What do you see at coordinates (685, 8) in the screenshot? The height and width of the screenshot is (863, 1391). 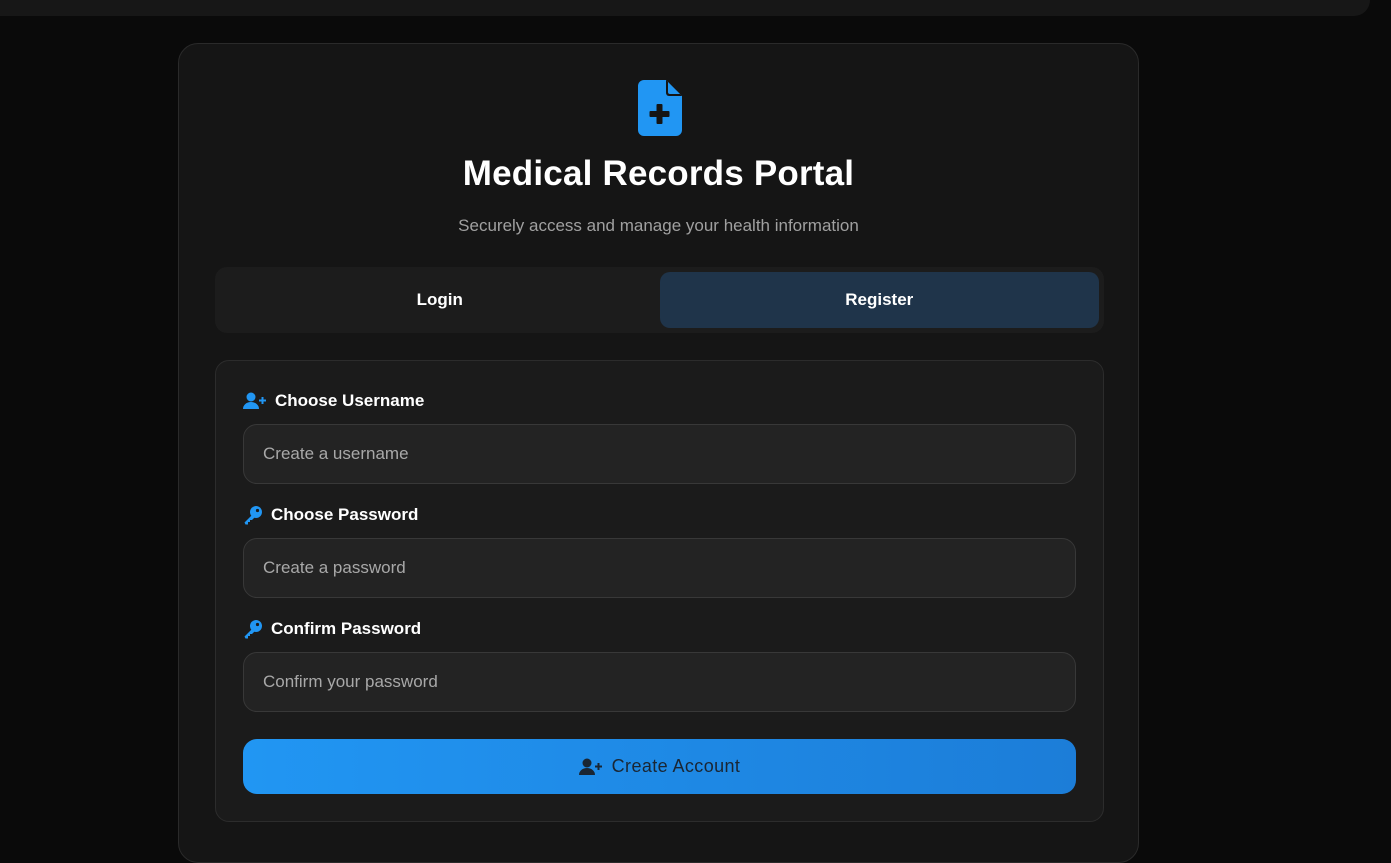 I see `top-bar` at bounding box center [685, 8].